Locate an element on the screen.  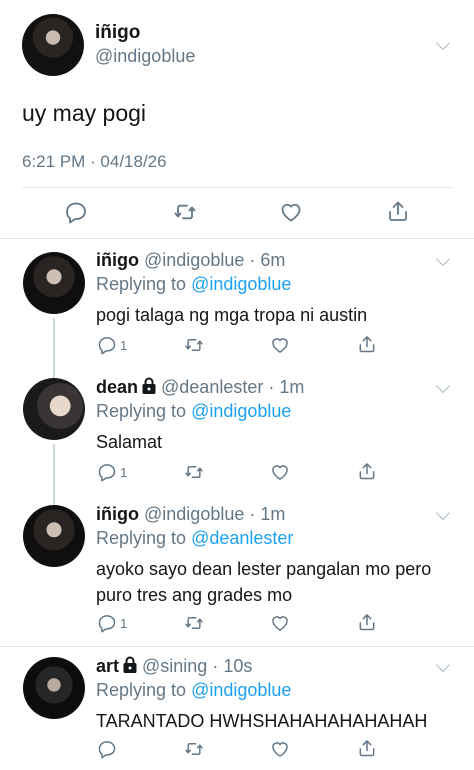
reply-header: iñigo @indigoblue · 6m is located at coordinates (190, 260).